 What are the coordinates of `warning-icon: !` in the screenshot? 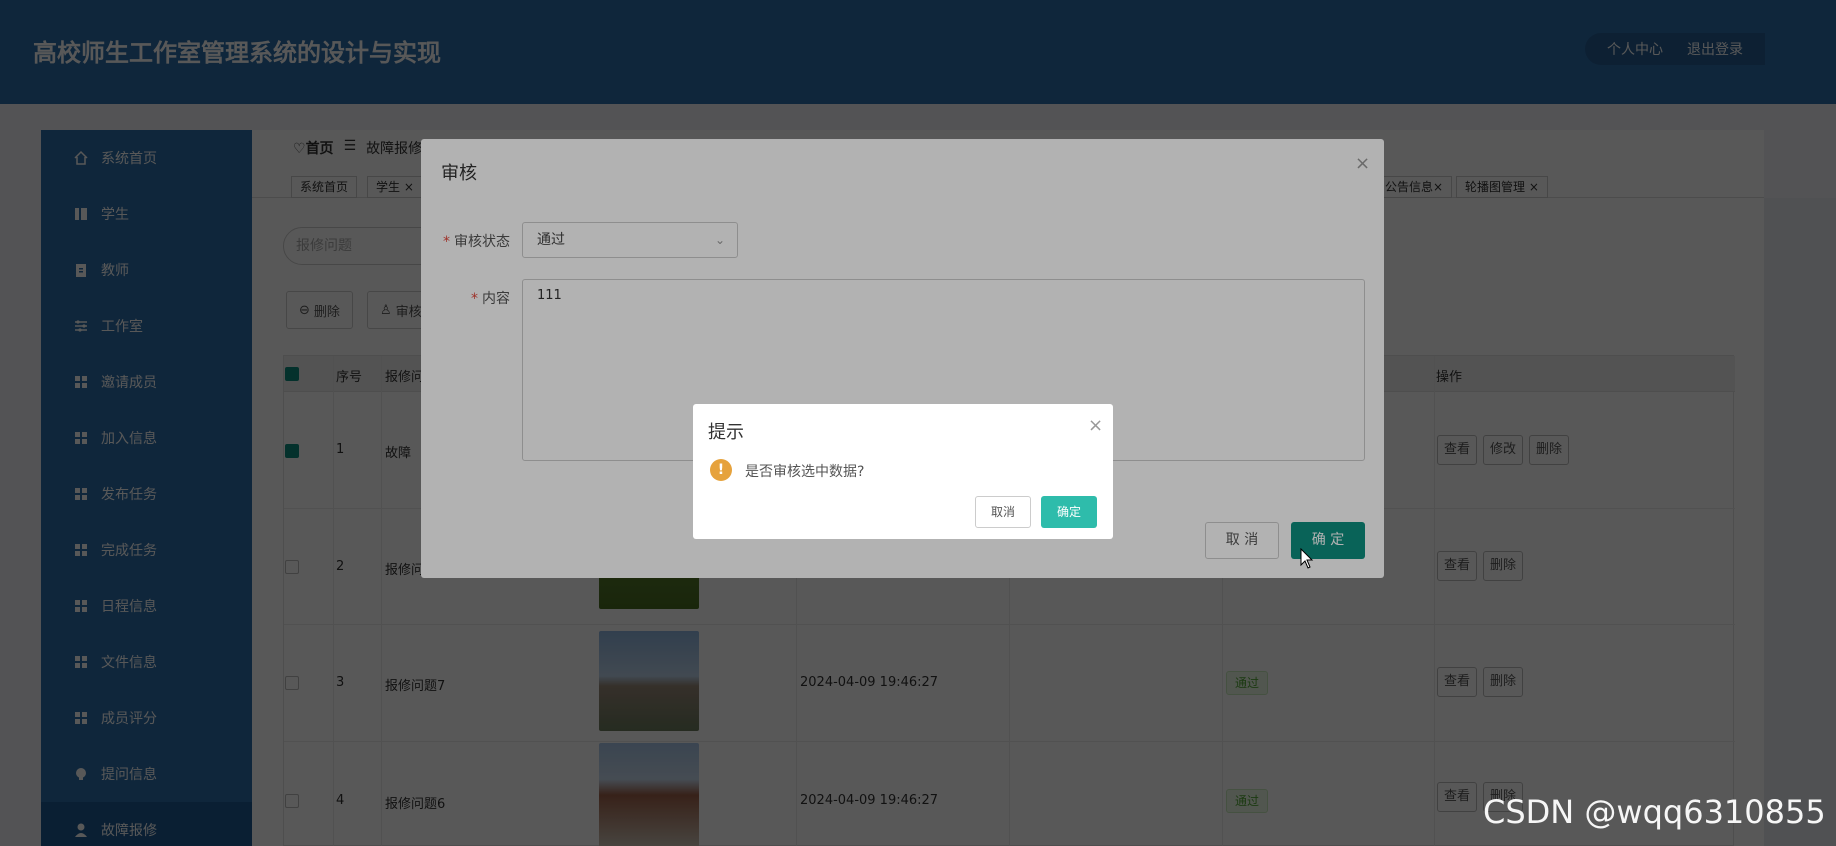 It's located at (721, 470).